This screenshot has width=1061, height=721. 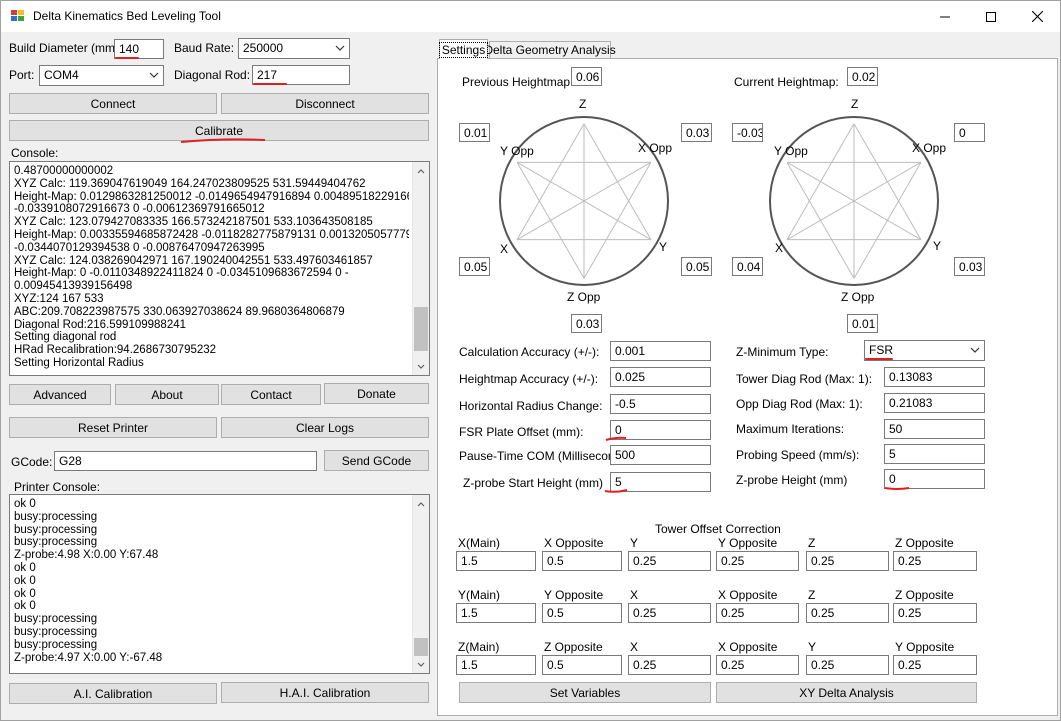 What do you see at coordinates (934, 403) in the screenshot?
I see `opp-diag-field: 0.21083` at bounding box center [934, 403].